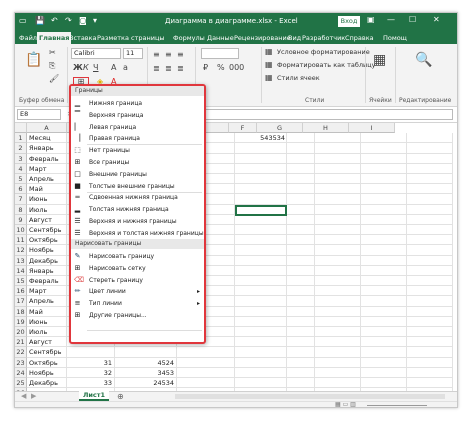  I want to click on row-header: 17, so click(21, 301).